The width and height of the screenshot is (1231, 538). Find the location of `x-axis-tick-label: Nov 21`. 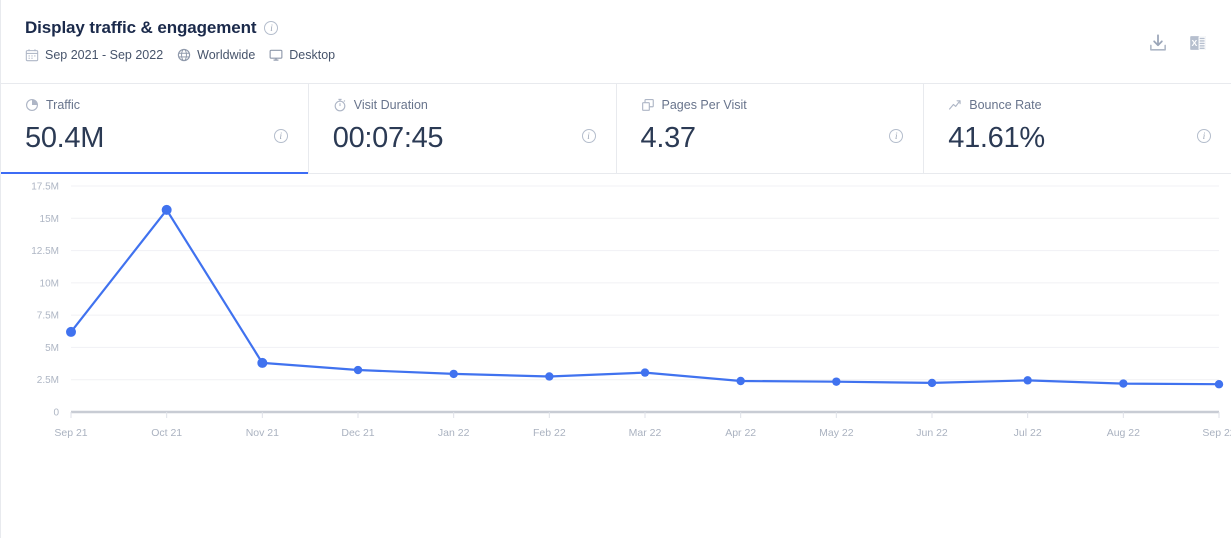

x-axis-tick-label: Nov 21 is located at coordinates (262, 433).